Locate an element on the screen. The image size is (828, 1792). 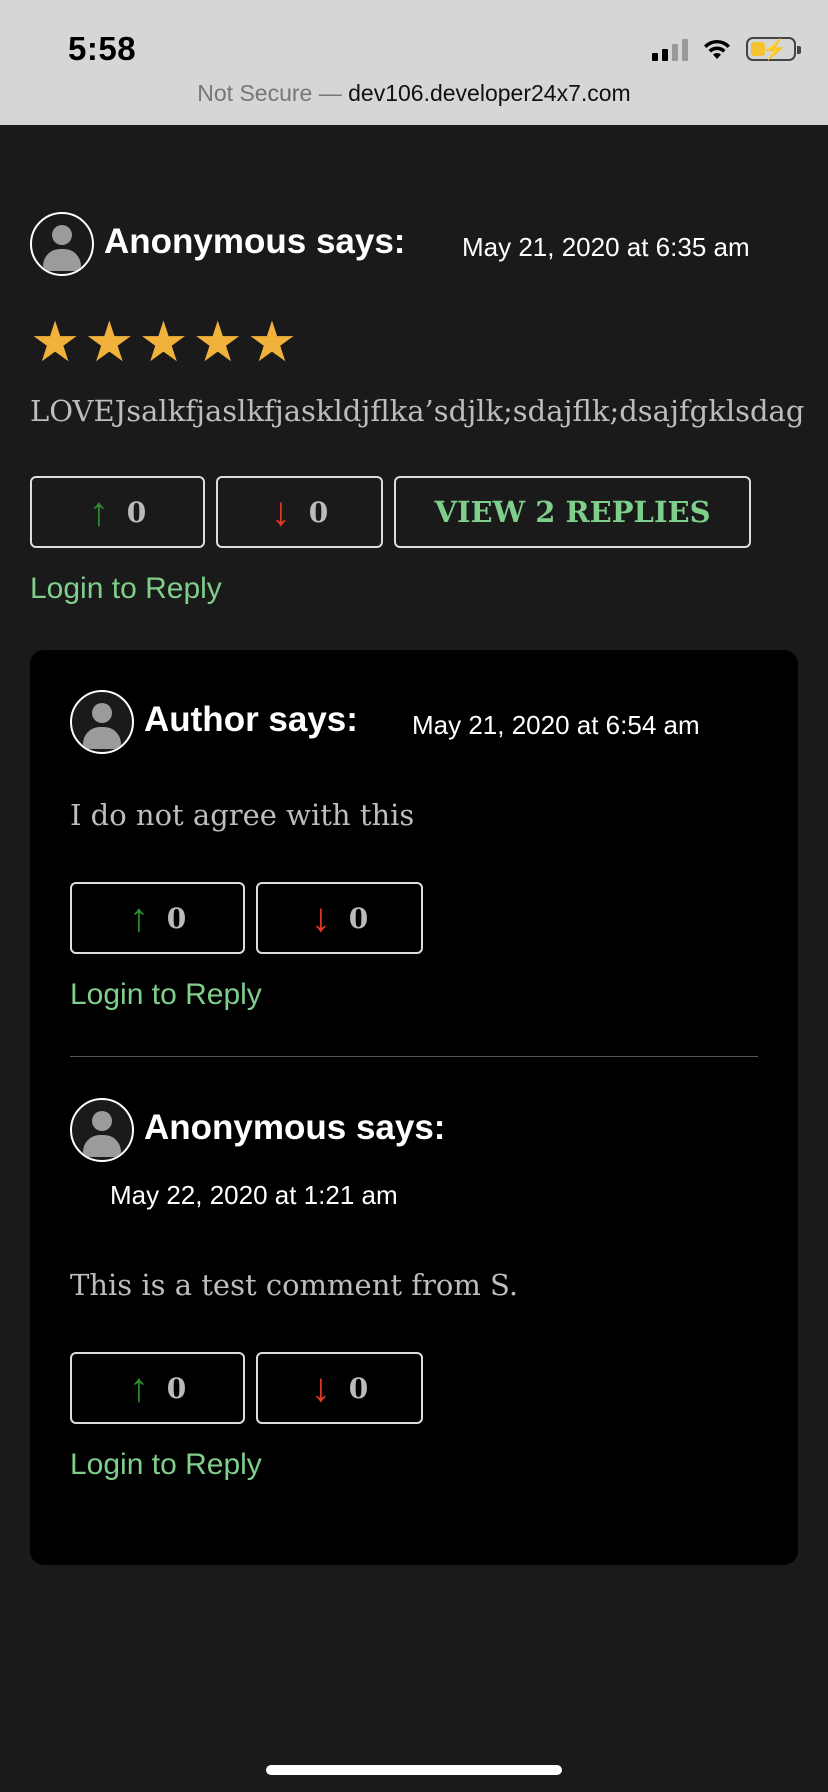
reply-author: Author says: is located at coordinates (251, 719).